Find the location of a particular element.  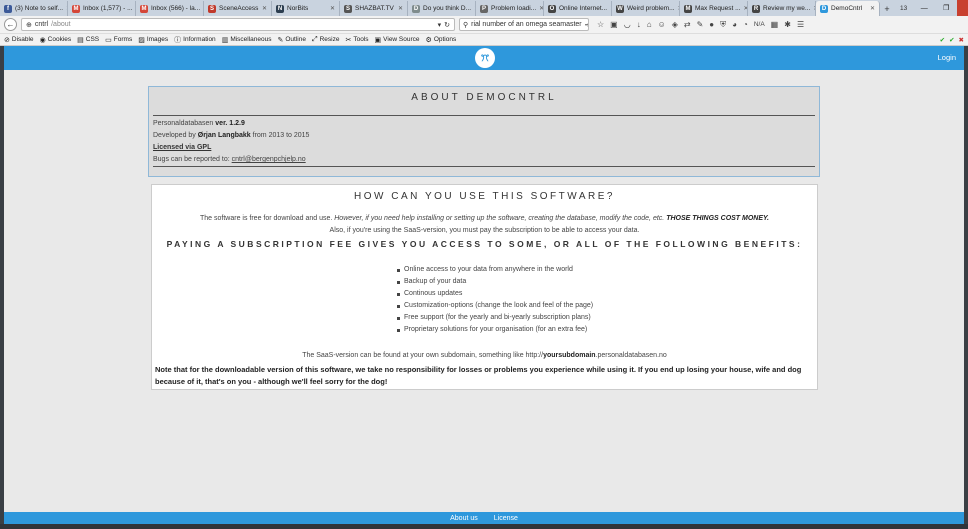

browser-tab: f(3) Note to self...✕ is located at coordinates (34, 8).